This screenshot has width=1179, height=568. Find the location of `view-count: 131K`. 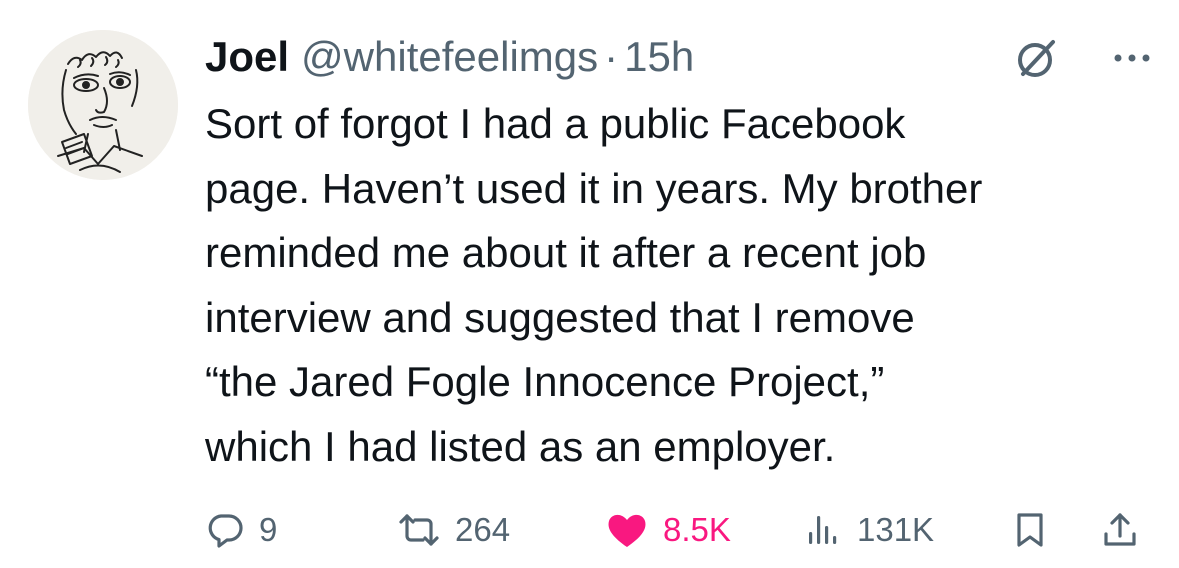

view-count: 131K is located at coordinates (896, 529).